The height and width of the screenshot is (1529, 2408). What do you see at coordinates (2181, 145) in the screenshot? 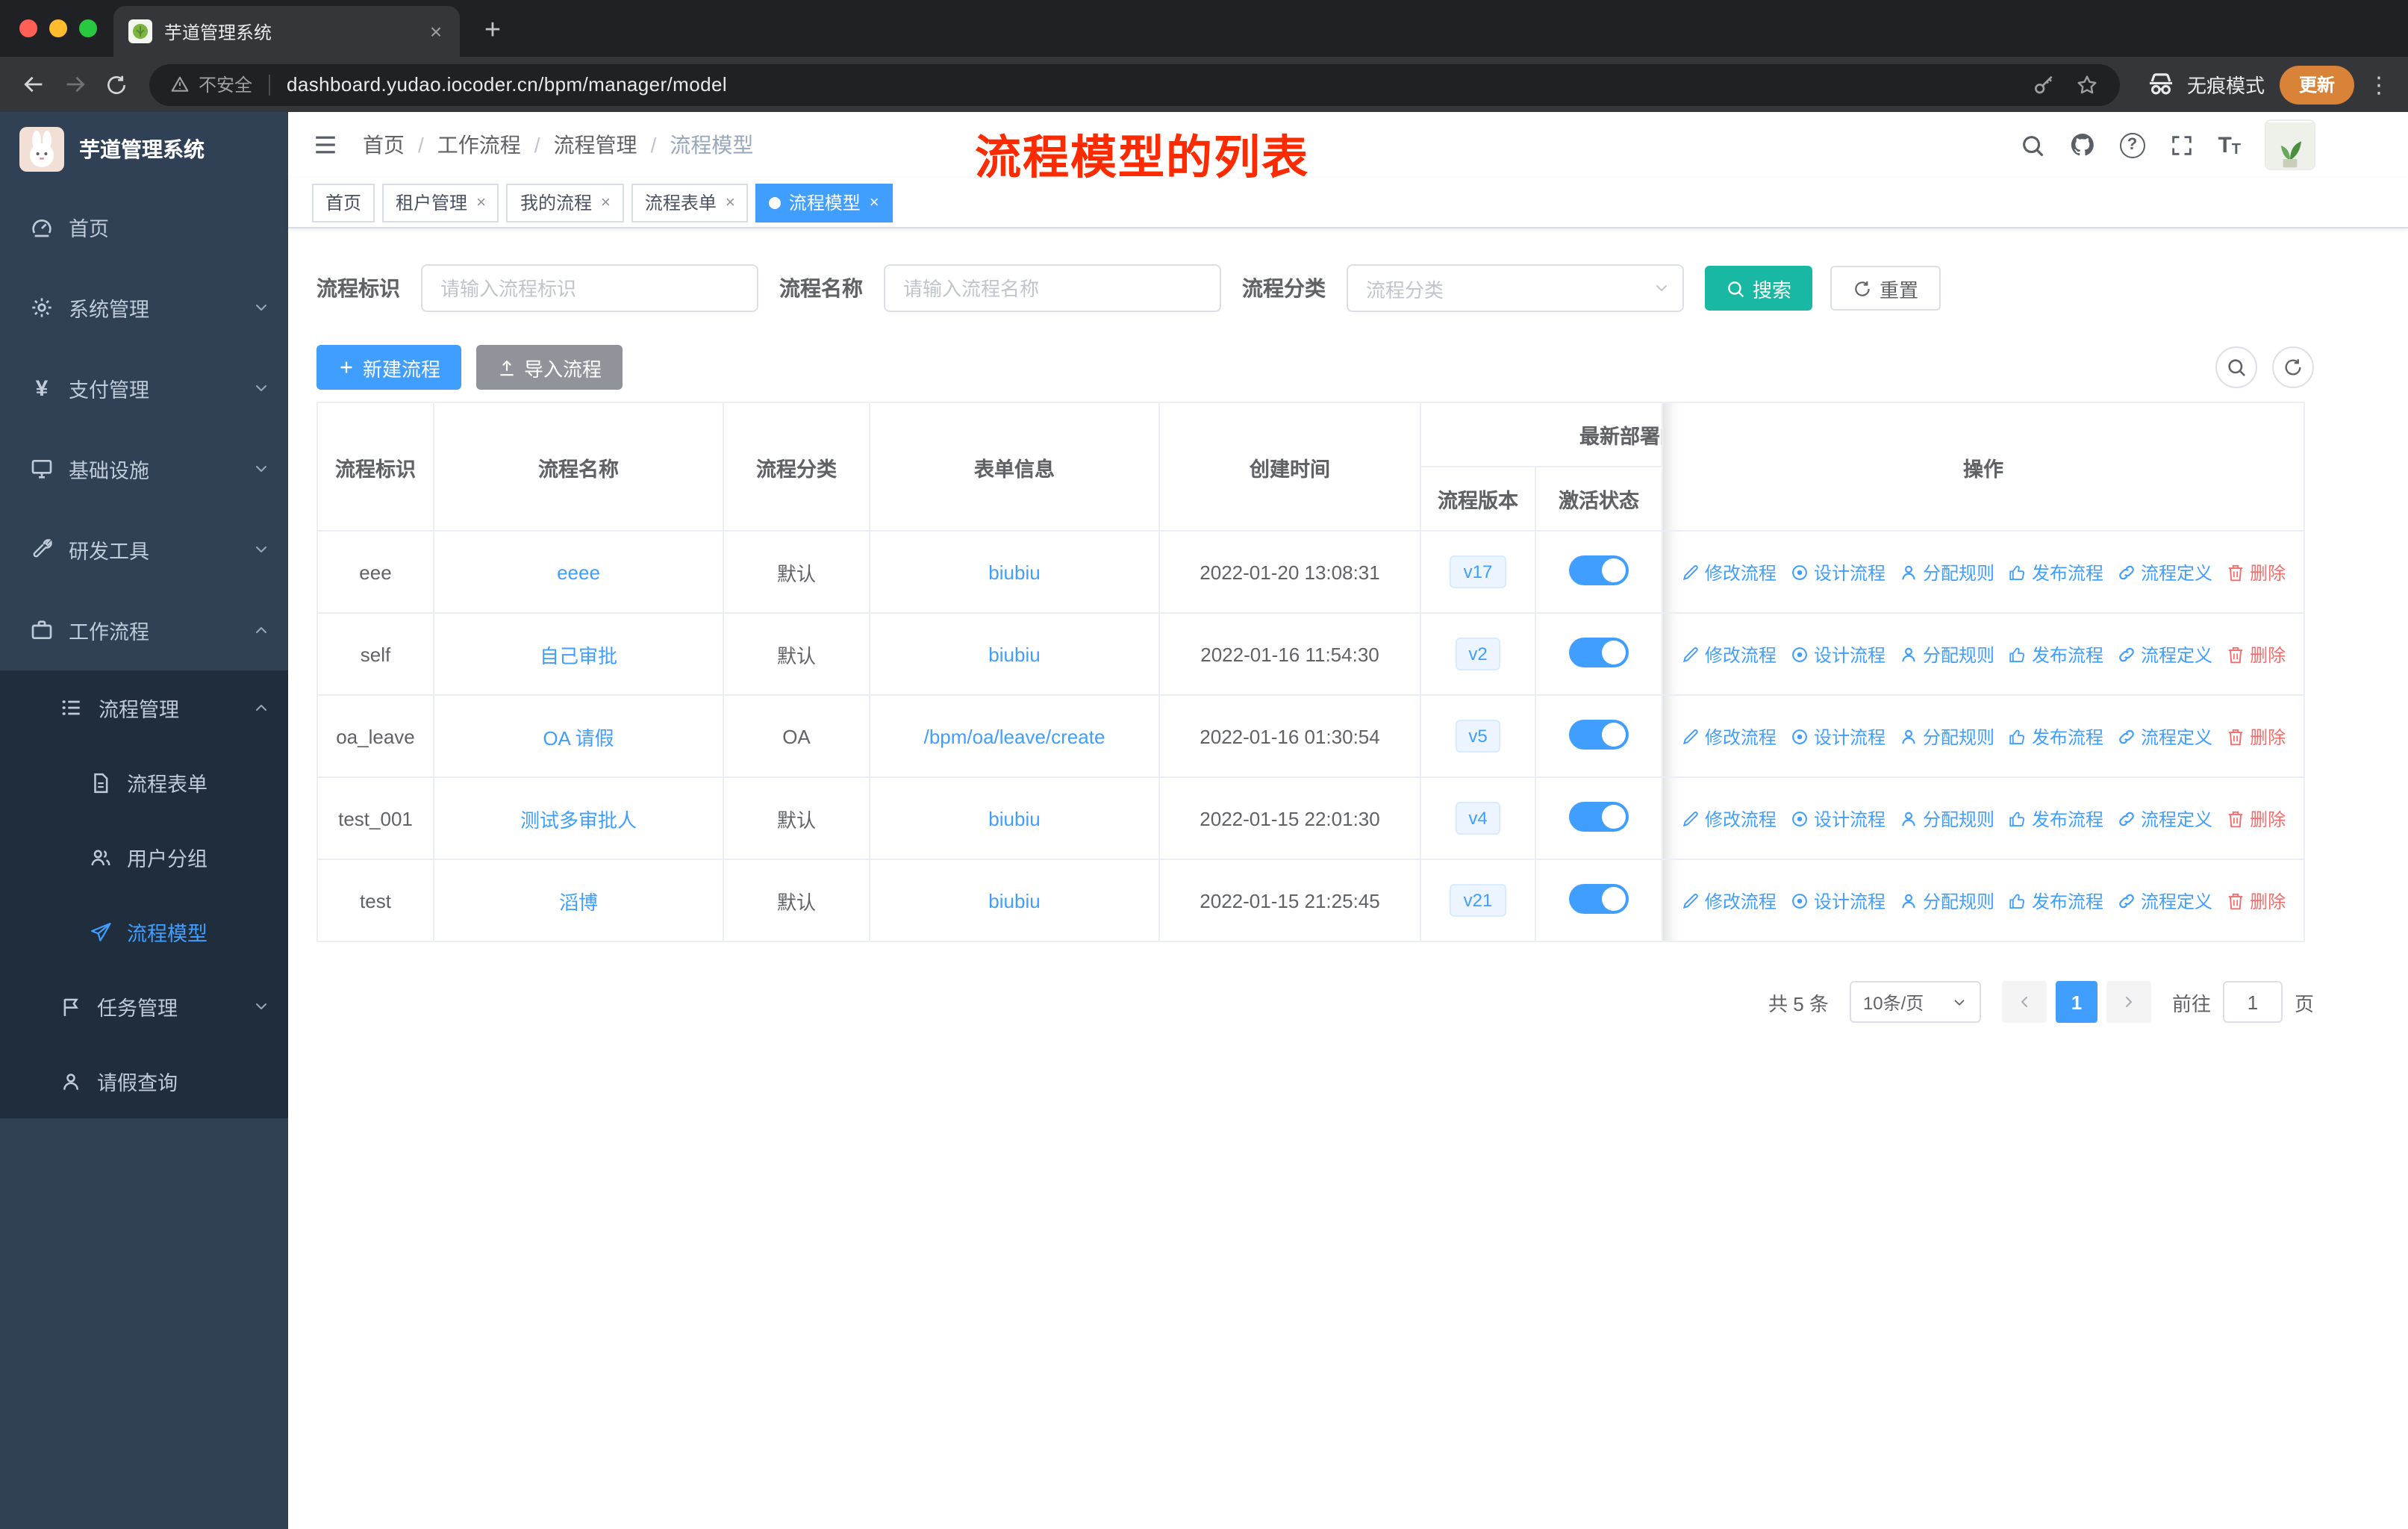
I see `fullscreen-icon` at bounding box center [2181, 145].